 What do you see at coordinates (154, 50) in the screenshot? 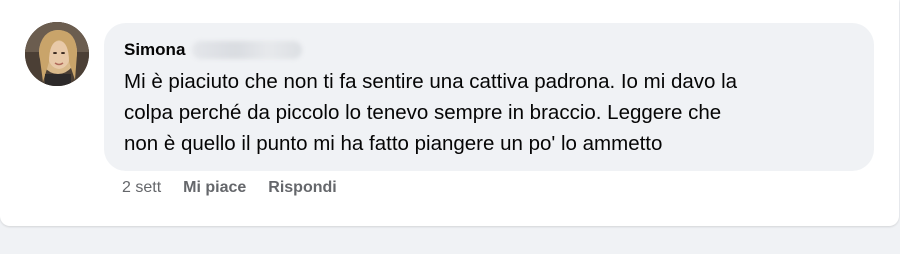
I see `author-name: Simona` at bounding box center [154, 50].